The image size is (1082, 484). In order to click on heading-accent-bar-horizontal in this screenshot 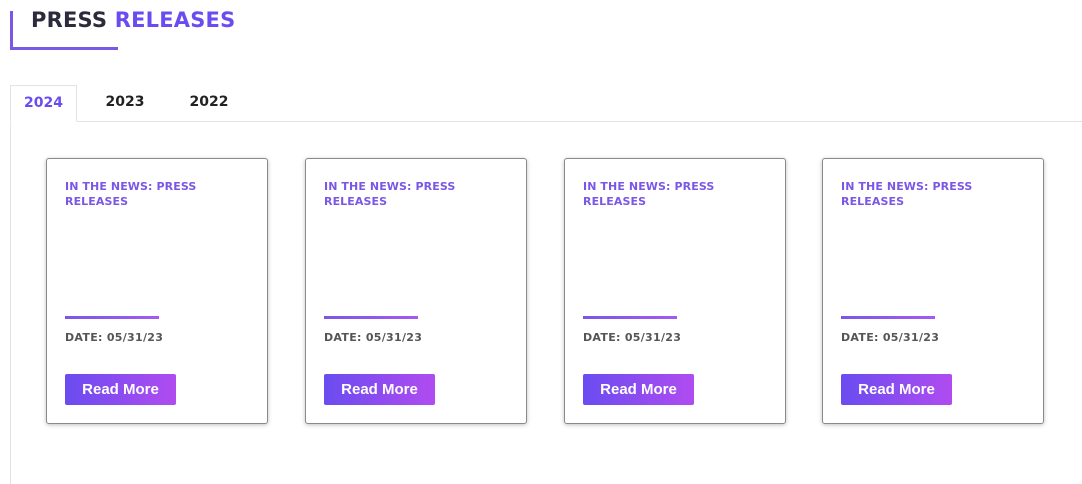, I will do `click(64, 48)`.